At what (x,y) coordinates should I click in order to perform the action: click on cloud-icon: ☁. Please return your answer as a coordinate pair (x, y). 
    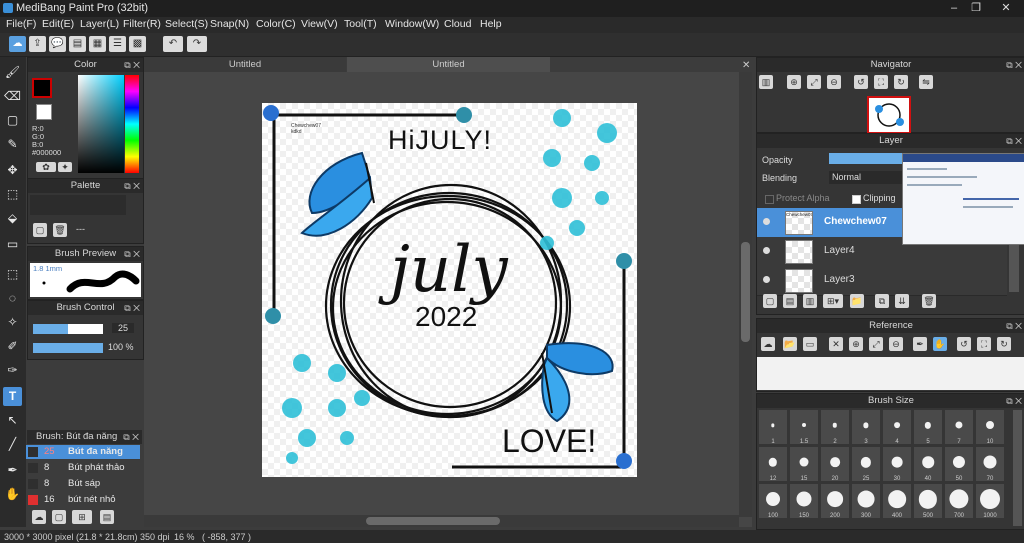
    Looking at the image, I should click on (17, 44).